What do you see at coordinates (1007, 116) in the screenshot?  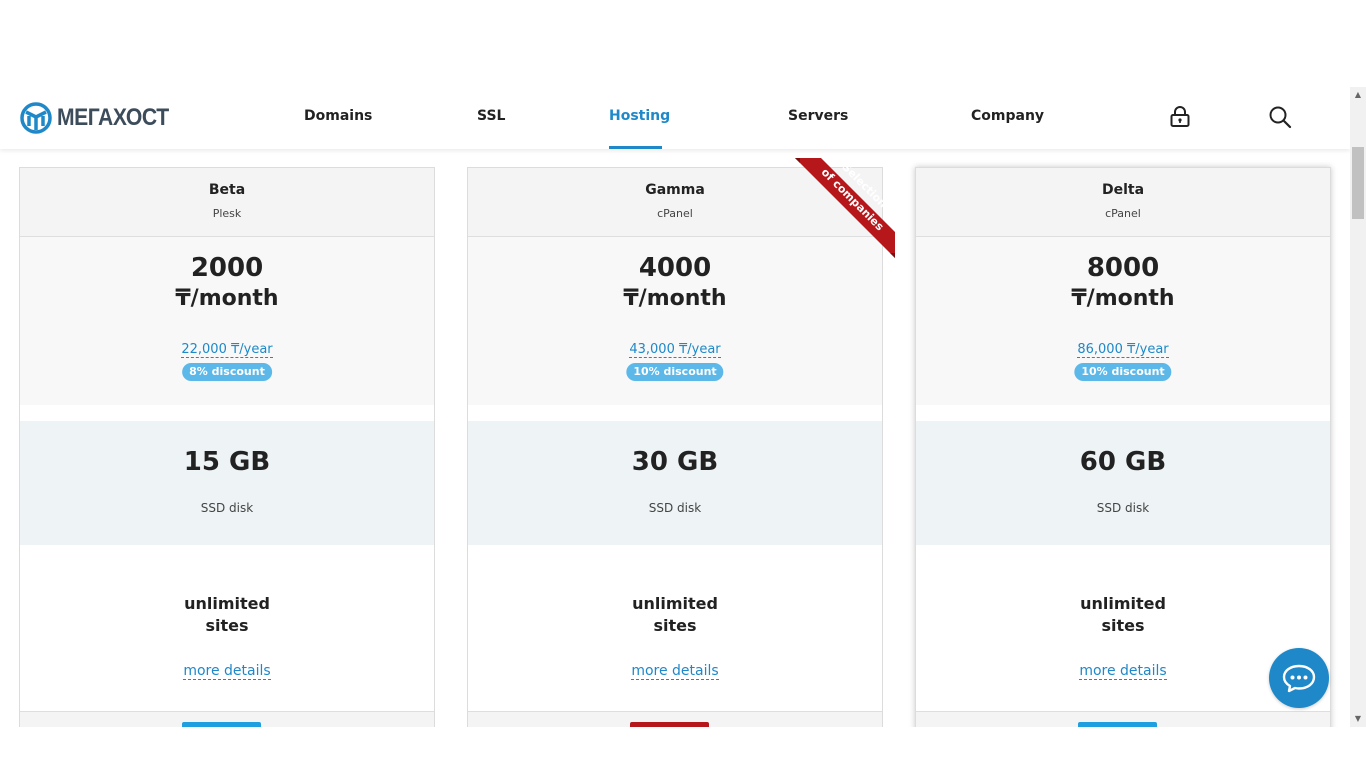 I see `nav-company: Company` at bounding box center [1007, 116].